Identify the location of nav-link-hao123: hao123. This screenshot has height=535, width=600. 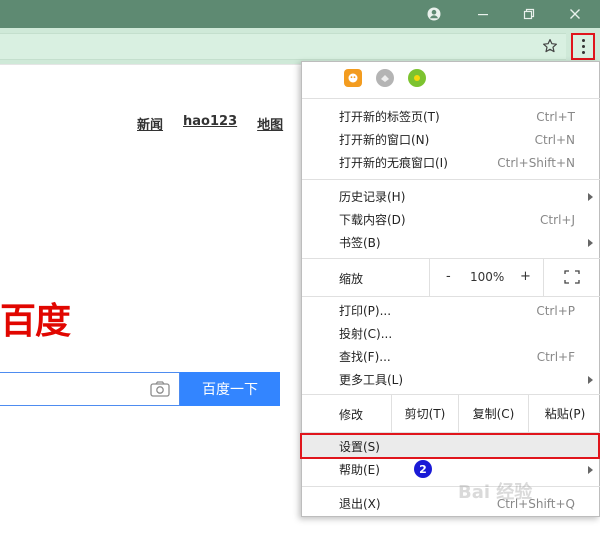
(210, 123).